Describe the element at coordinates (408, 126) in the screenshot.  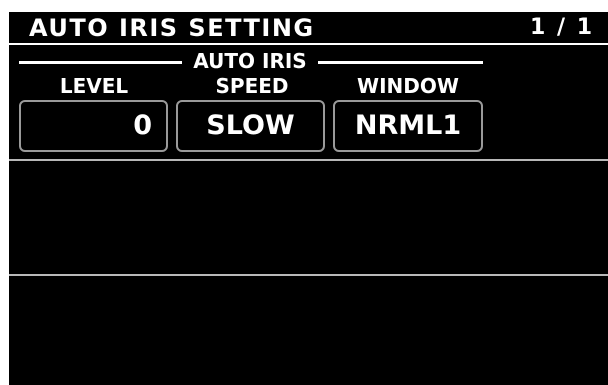
I see `window-value-box: NRML1` at that location.